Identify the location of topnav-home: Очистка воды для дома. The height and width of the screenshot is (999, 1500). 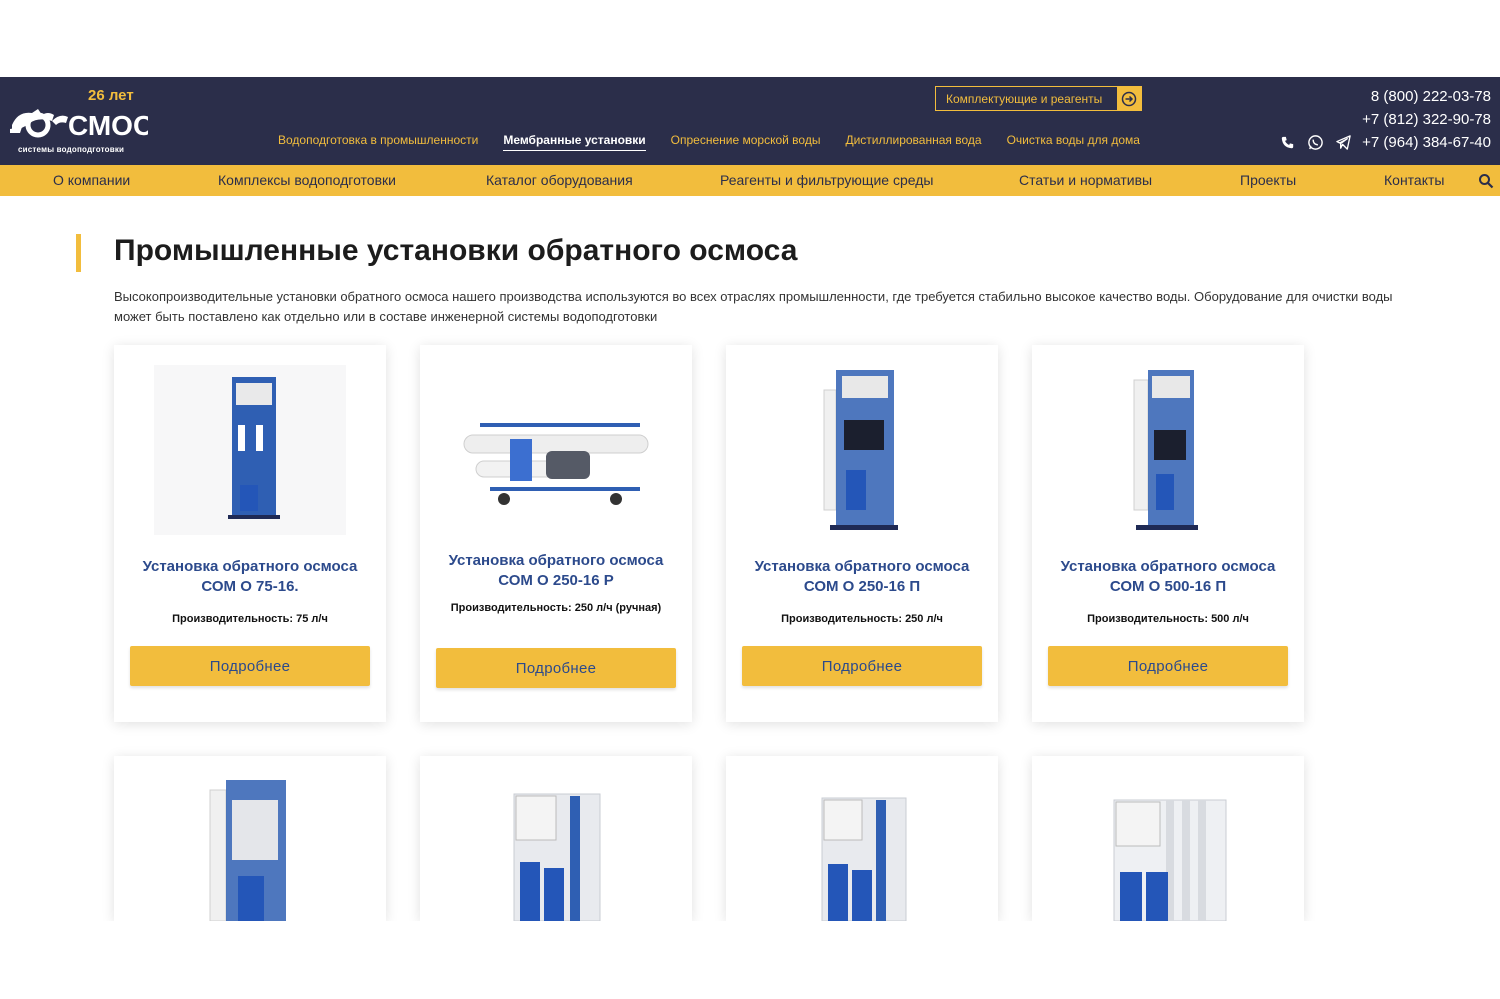
(1073, 142).